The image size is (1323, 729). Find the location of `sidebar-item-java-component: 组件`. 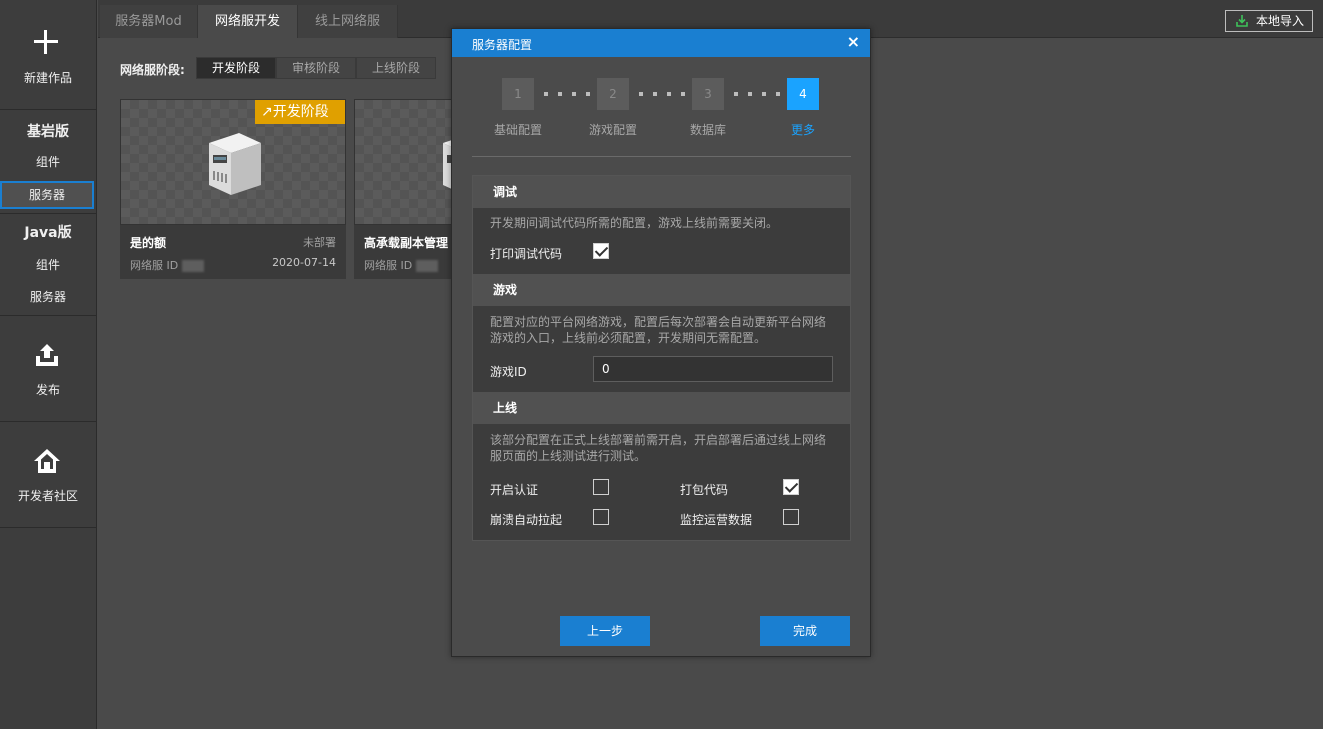

sidebar-item-java-component: 组件 is located at coordinates (48, 265).